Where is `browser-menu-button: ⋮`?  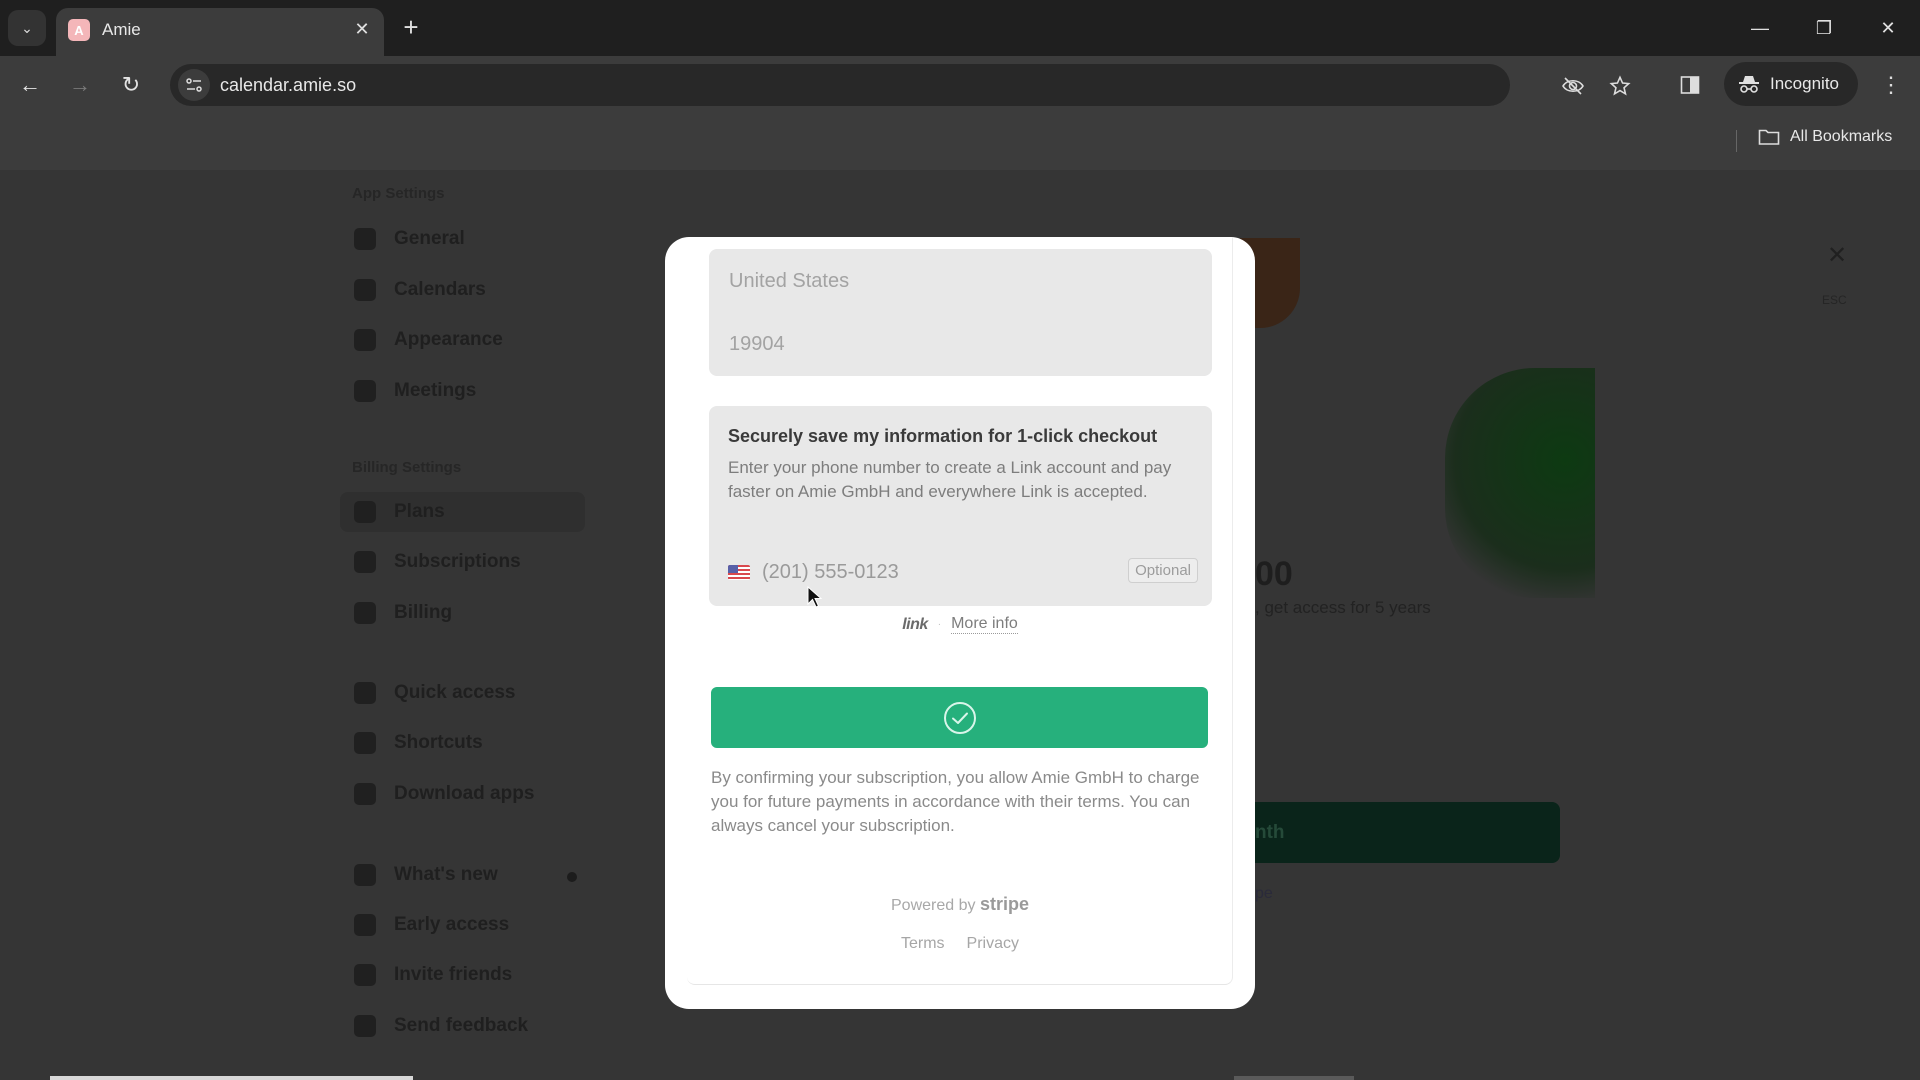
browser-menu-button: ⋮ is located at coordinates (1891, 85).